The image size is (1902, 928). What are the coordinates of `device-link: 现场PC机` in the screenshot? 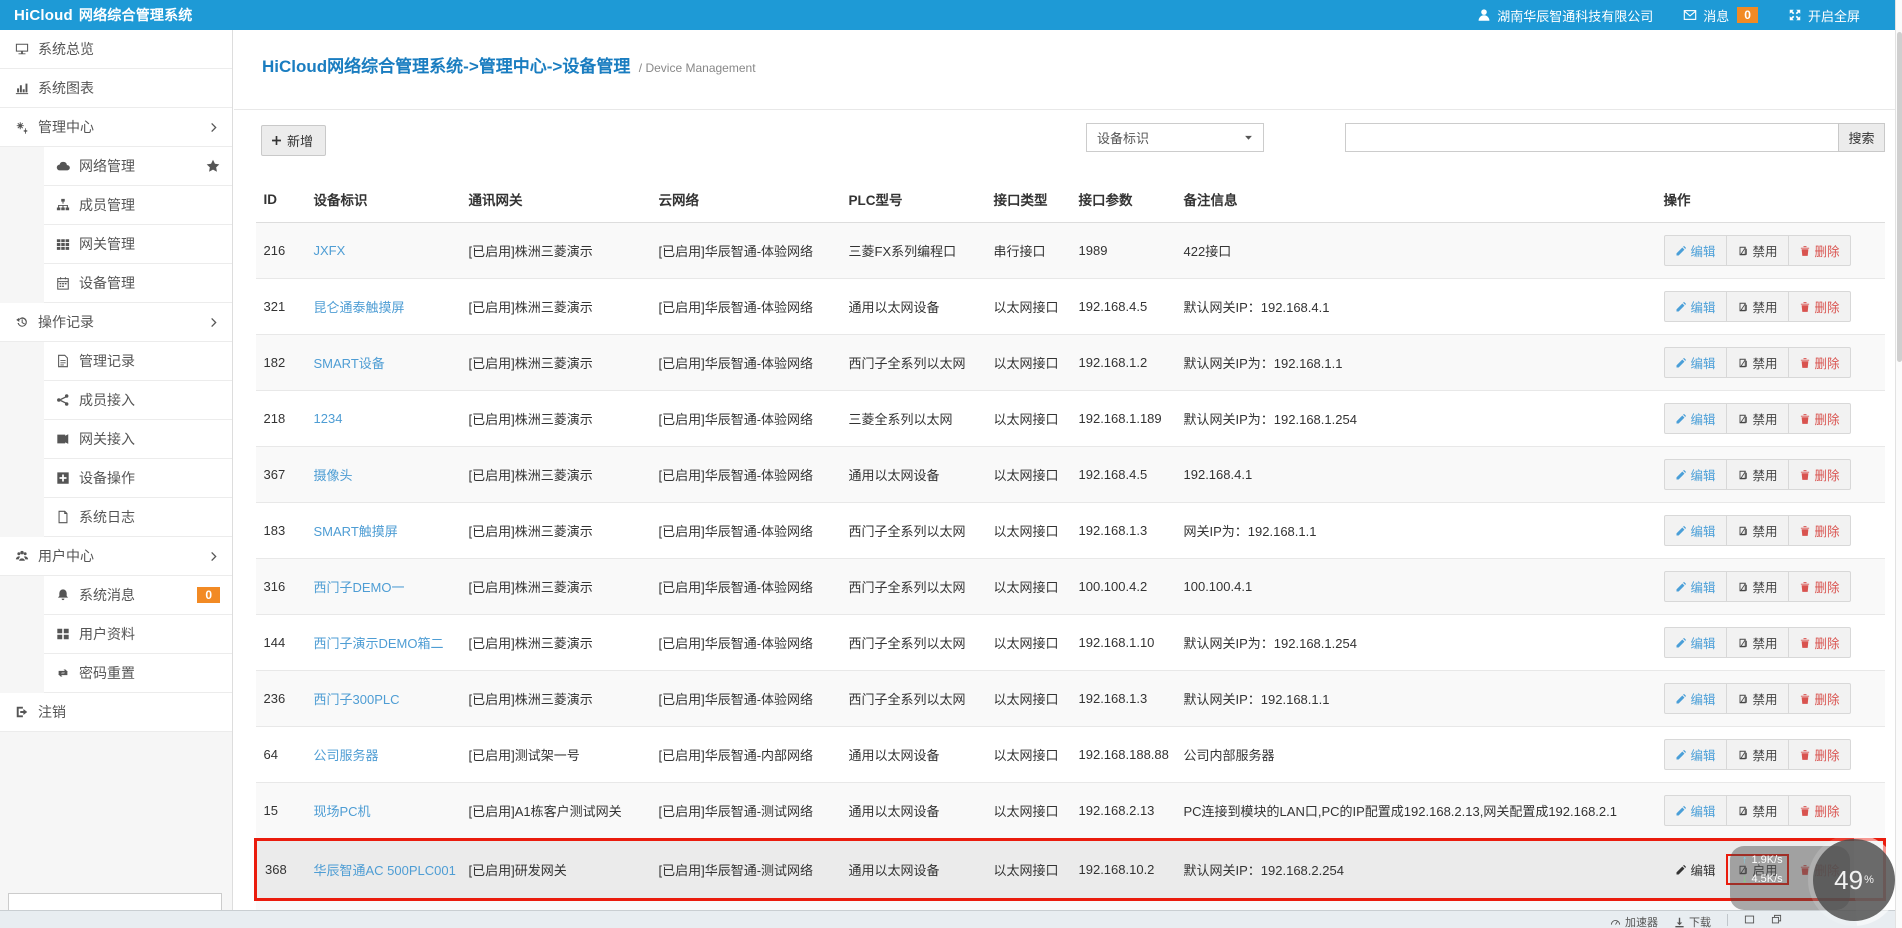 It's located at (342, 811).